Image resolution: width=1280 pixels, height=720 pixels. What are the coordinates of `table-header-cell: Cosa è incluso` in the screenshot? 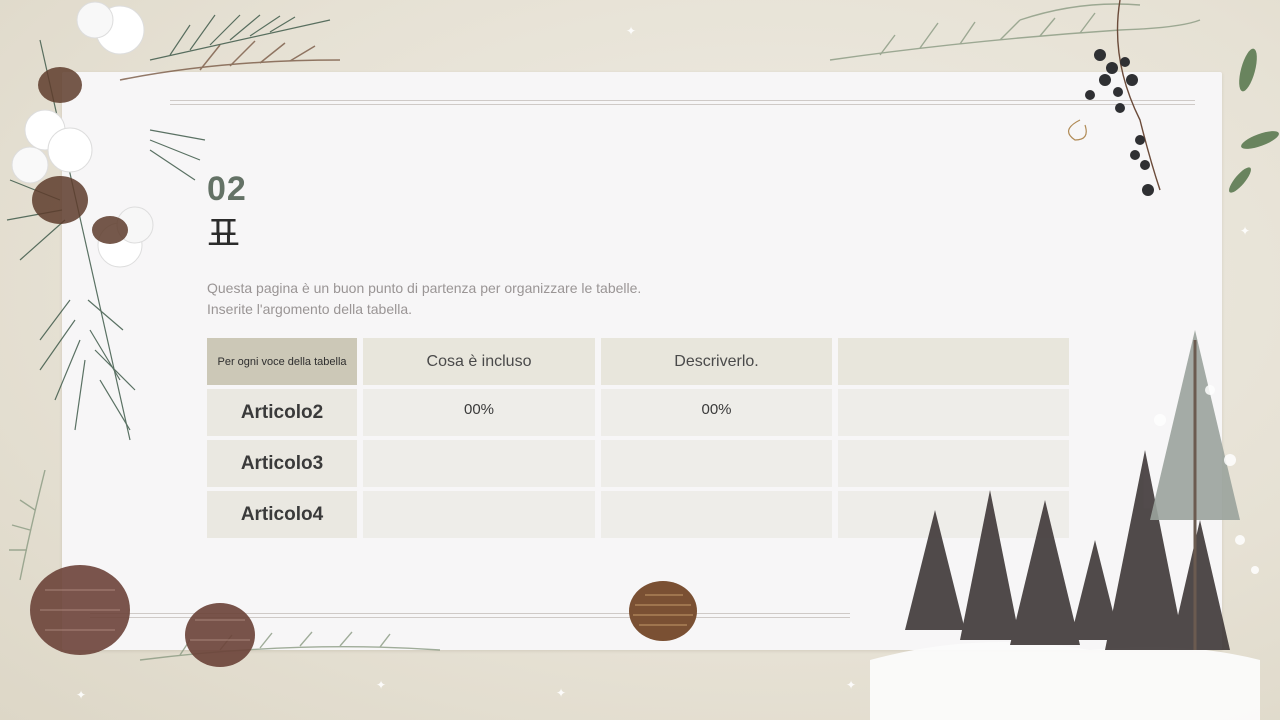 It's located at (479, 361).